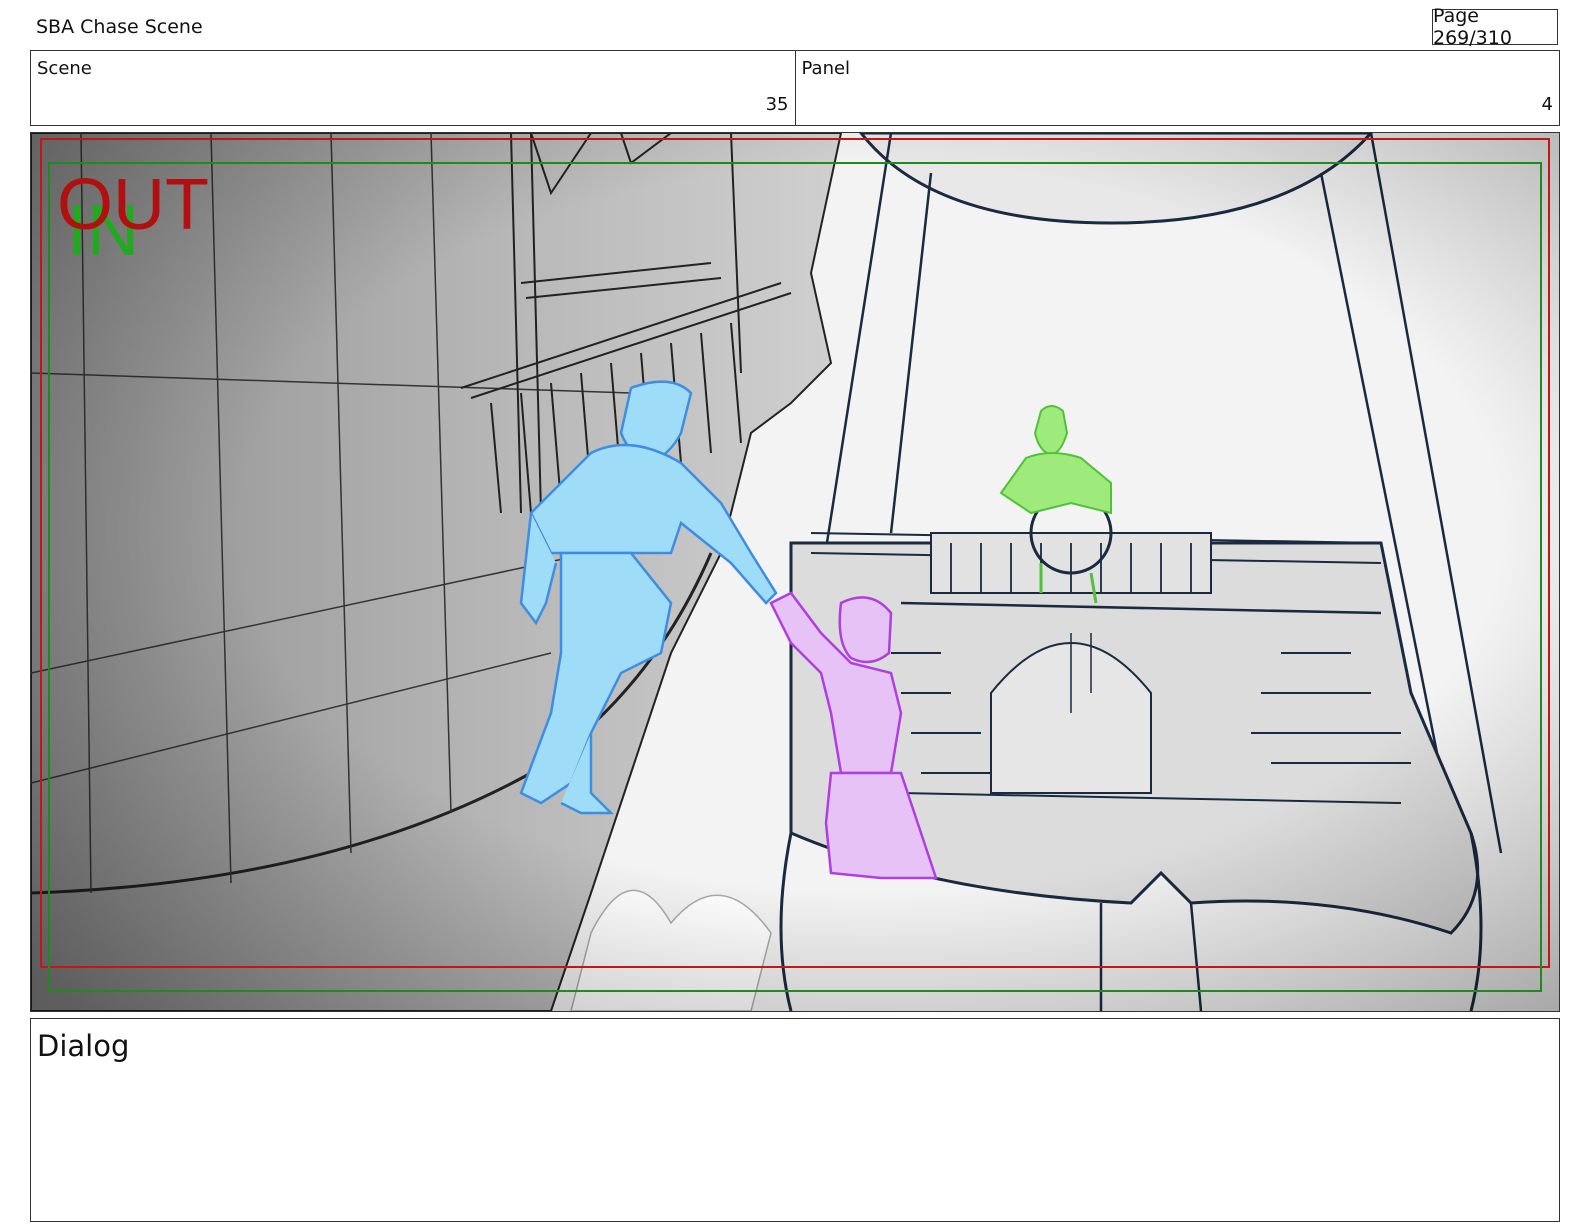  What do you see at coordinates (83, 1046) in the screenshot?
I see `dialog-label: Dialog` at bounding box center [83, 1046].